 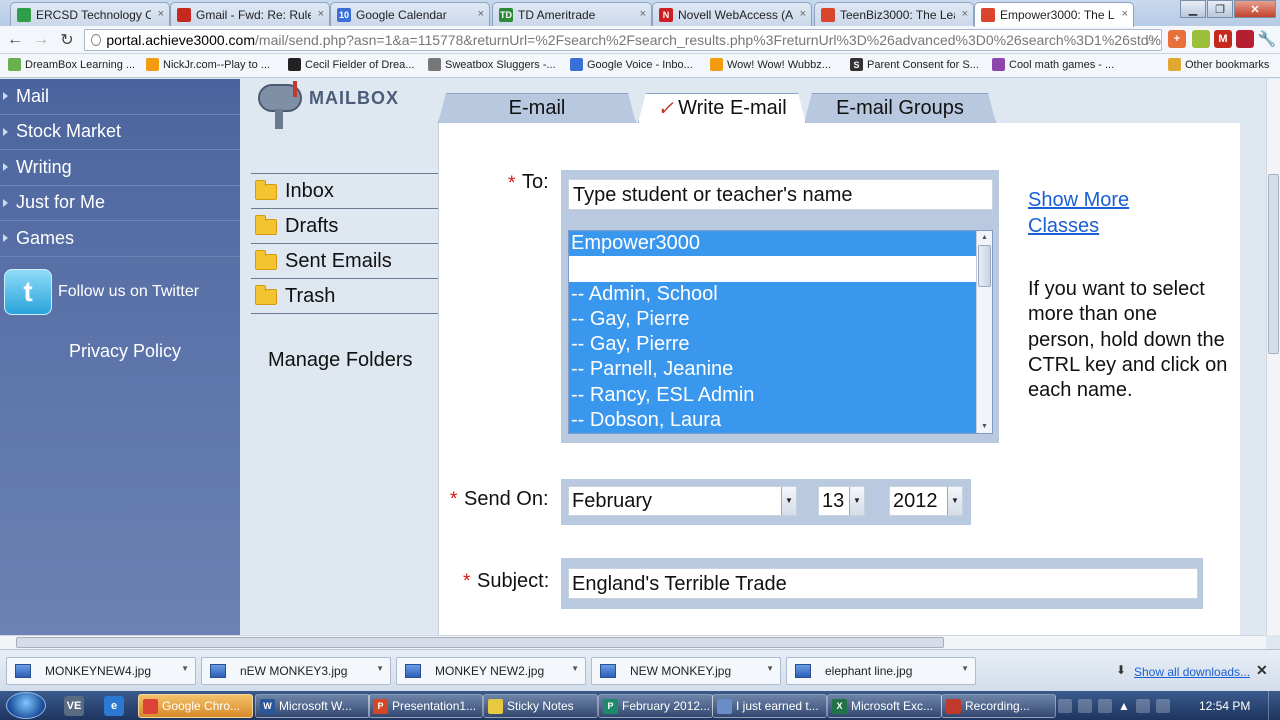 I want to click on scroll-down-icon: ▼, so click(x=984, y=426).